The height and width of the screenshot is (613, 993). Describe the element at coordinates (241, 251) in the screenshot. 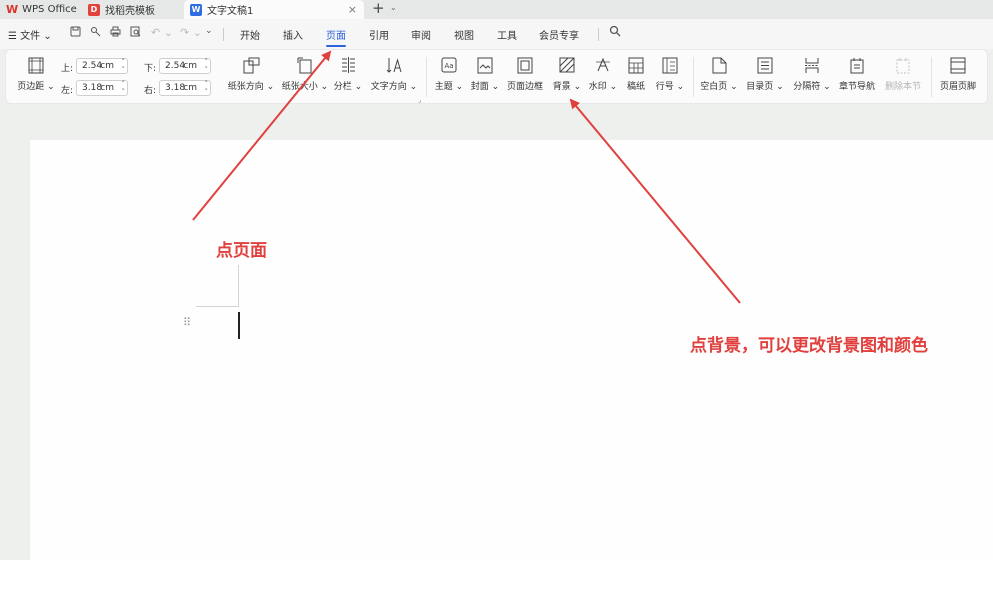

I see `annotation-page-hint: 点页面` at that location.